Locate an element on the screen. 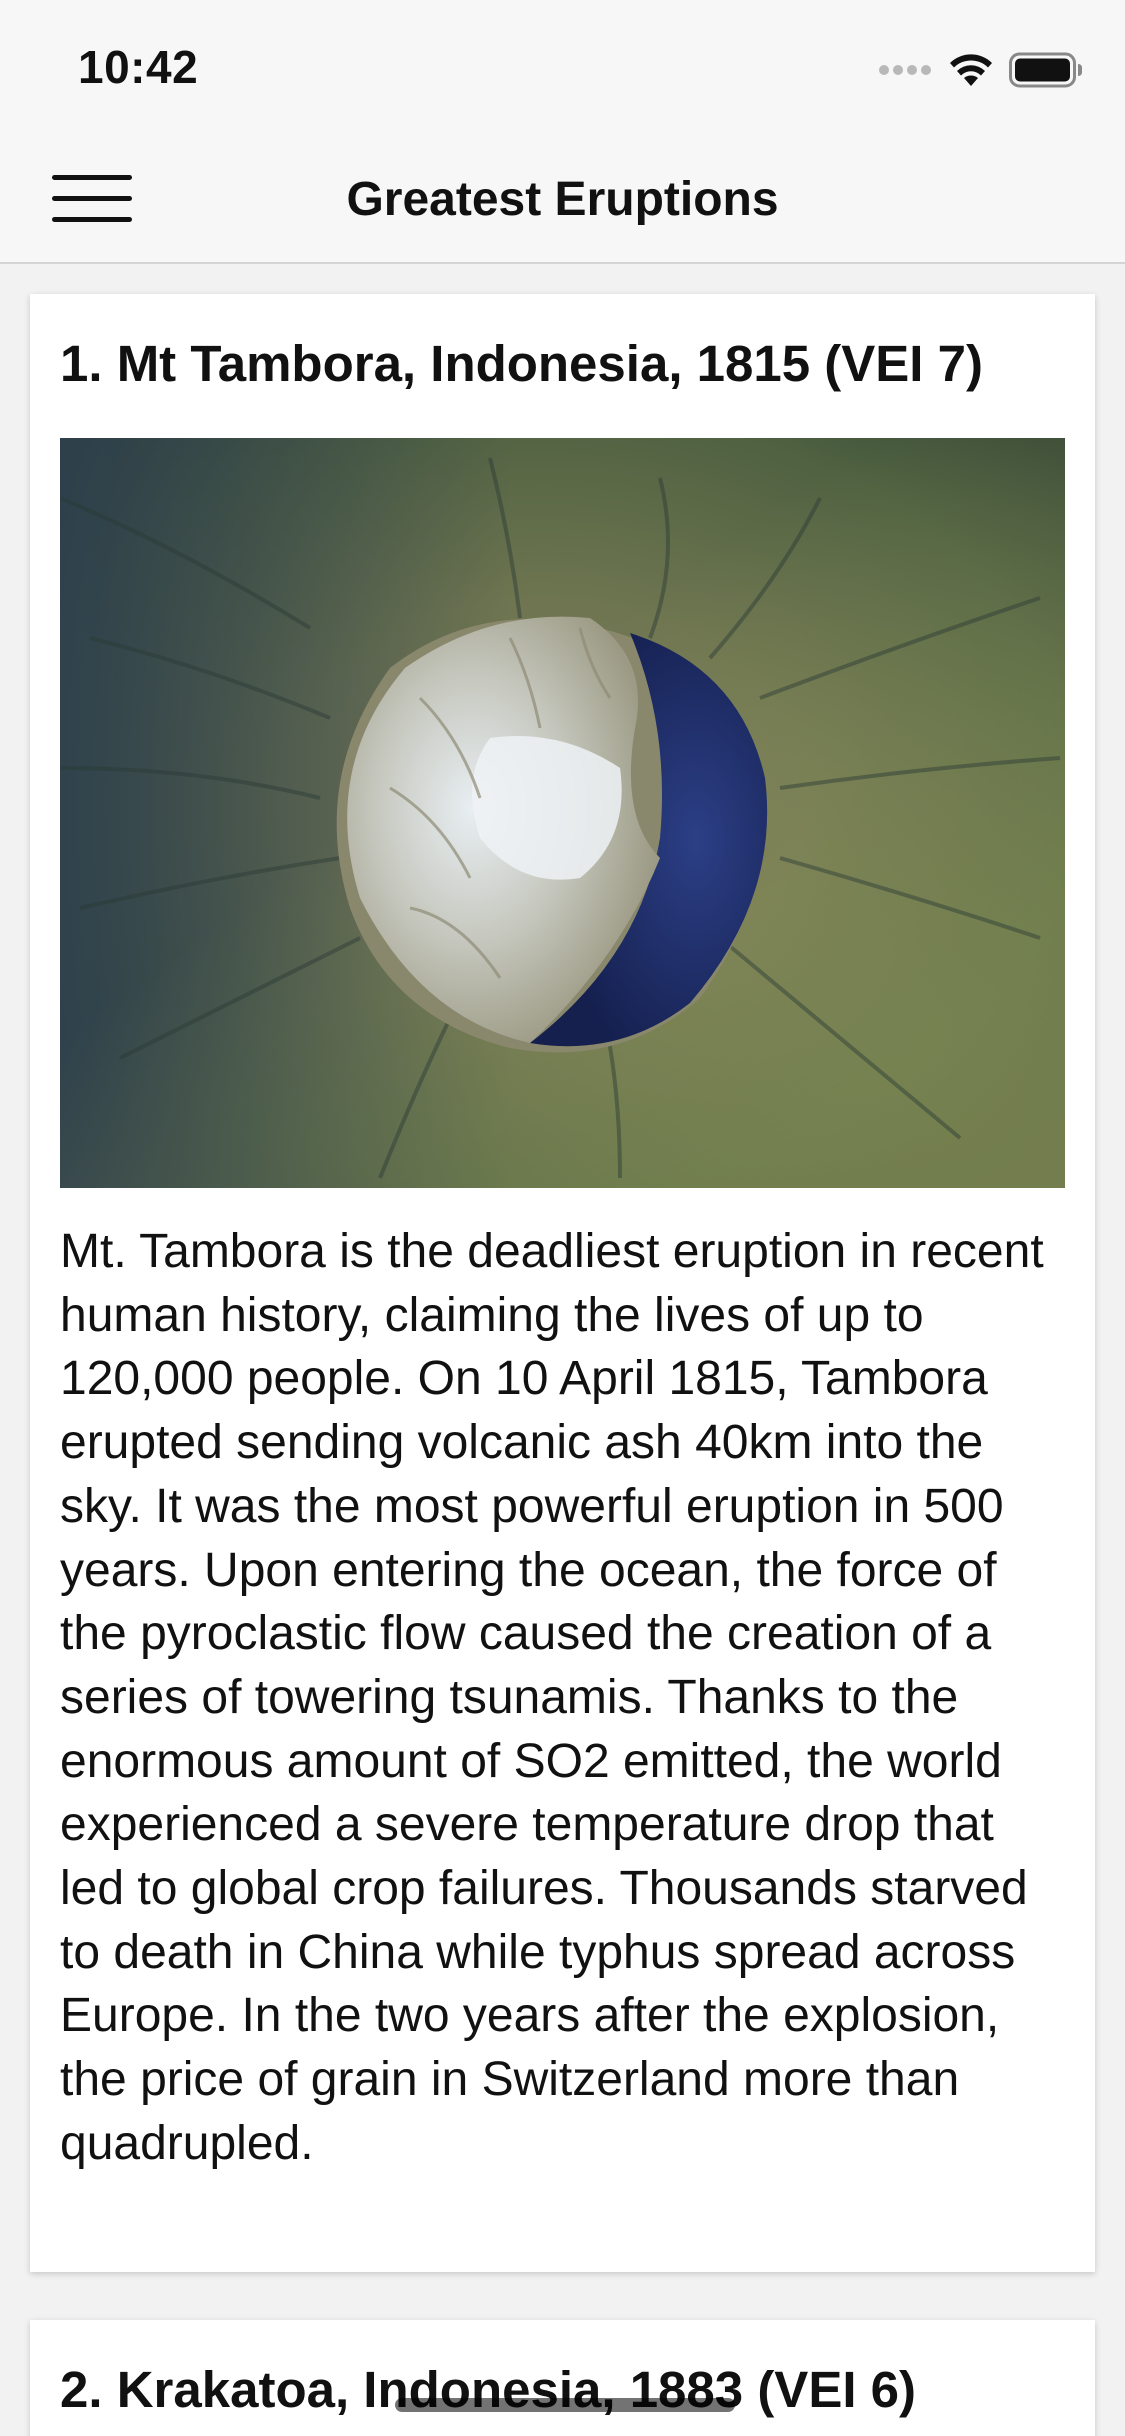 The width and height of the screenshot is (1125, 2436). status-bar: 10:42 is located at coordinates (562, 66).